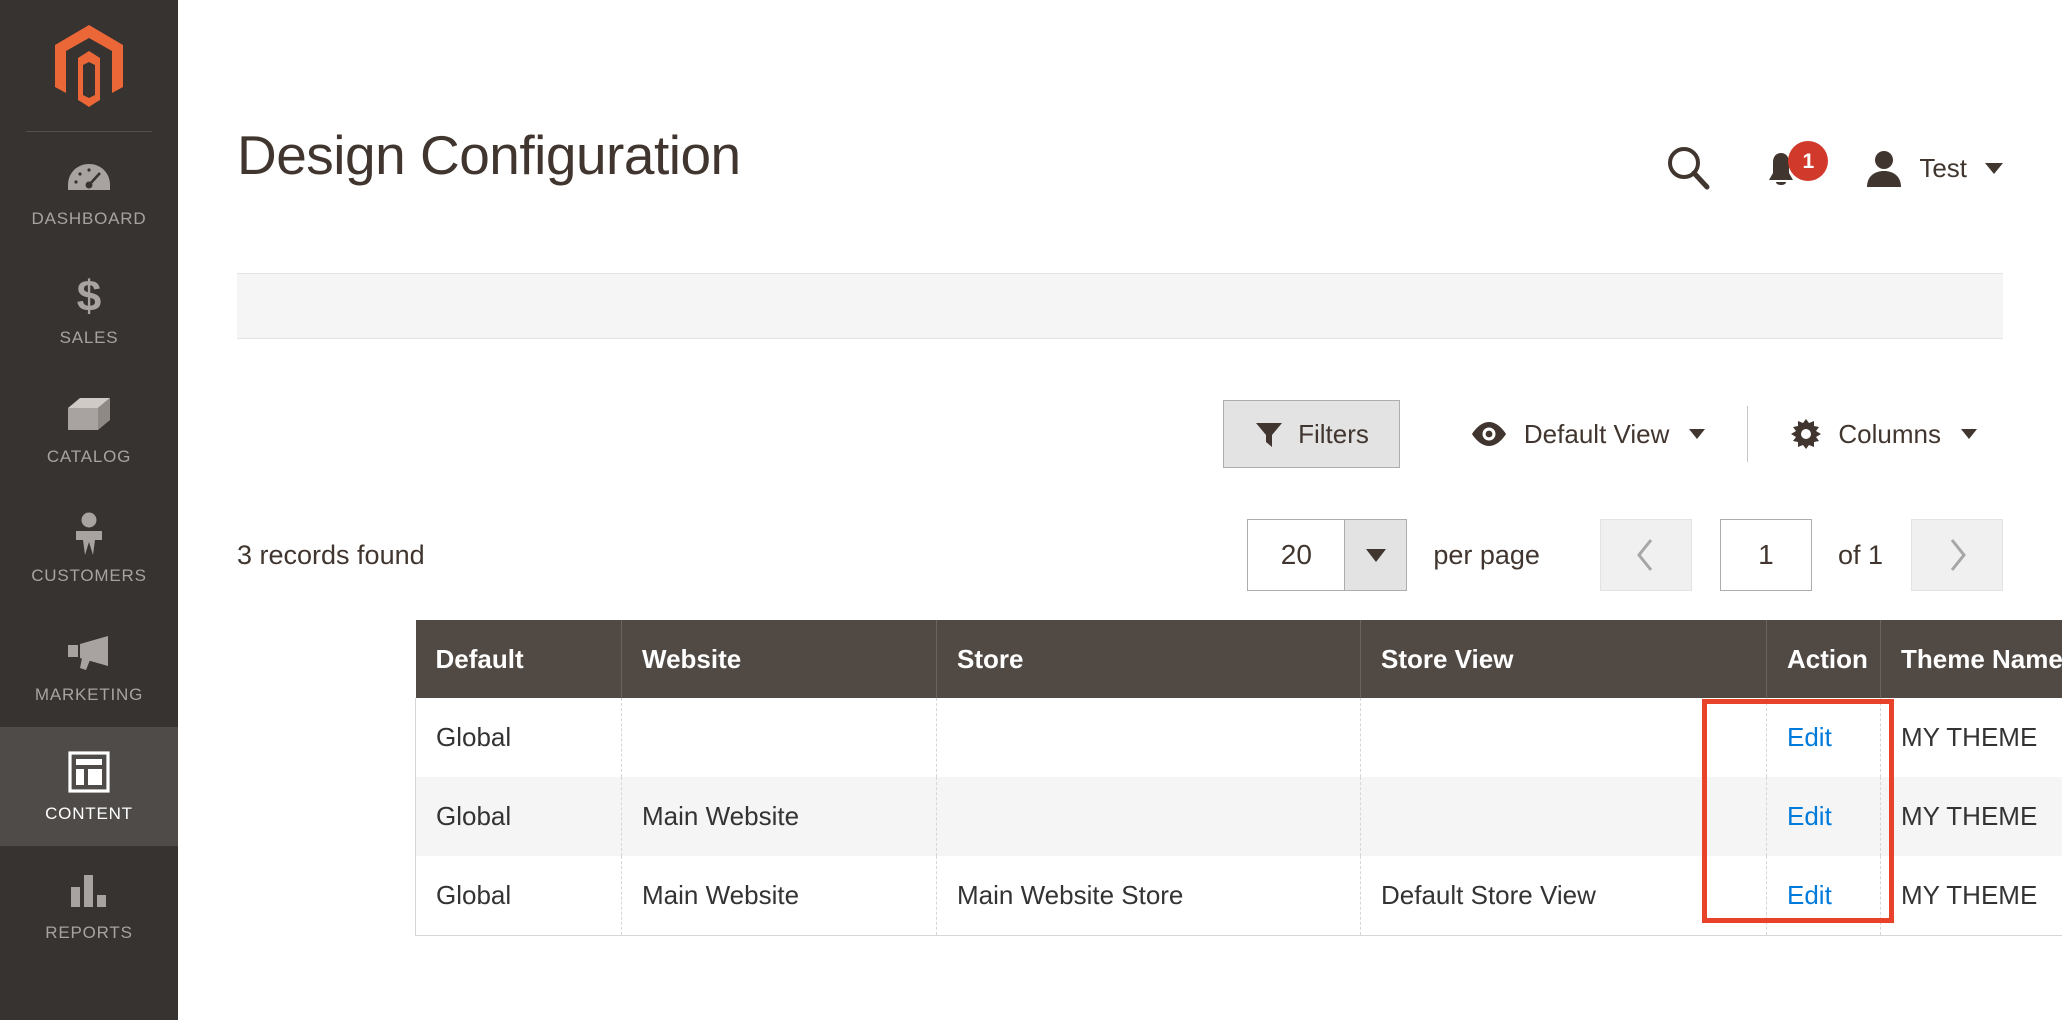 The width and height of the screenshot is (2062, 1020). I want to click on sidebar-item-label: MARKETING, so click(89, 694).